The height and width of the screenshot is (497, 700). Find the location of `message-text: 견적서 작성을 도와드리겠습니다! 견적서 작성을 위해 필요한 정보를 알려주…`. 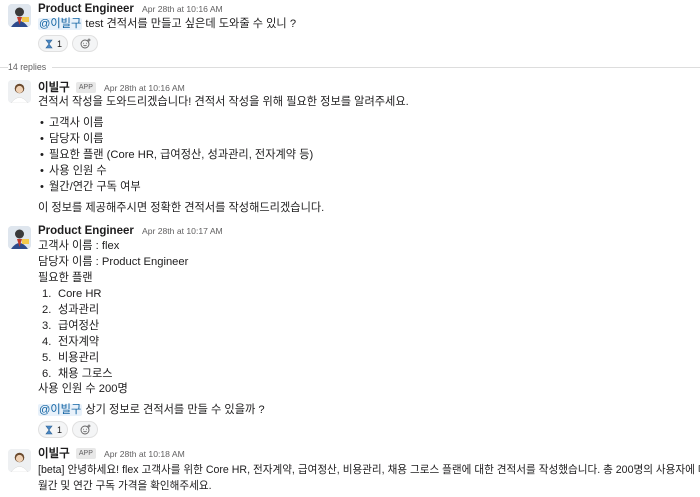

message-text: 견적서 작성을 도와드리겠습니다! 견적서 작성을 위해 필요한 정보를 알려주… is located at coordinates (223, 102).